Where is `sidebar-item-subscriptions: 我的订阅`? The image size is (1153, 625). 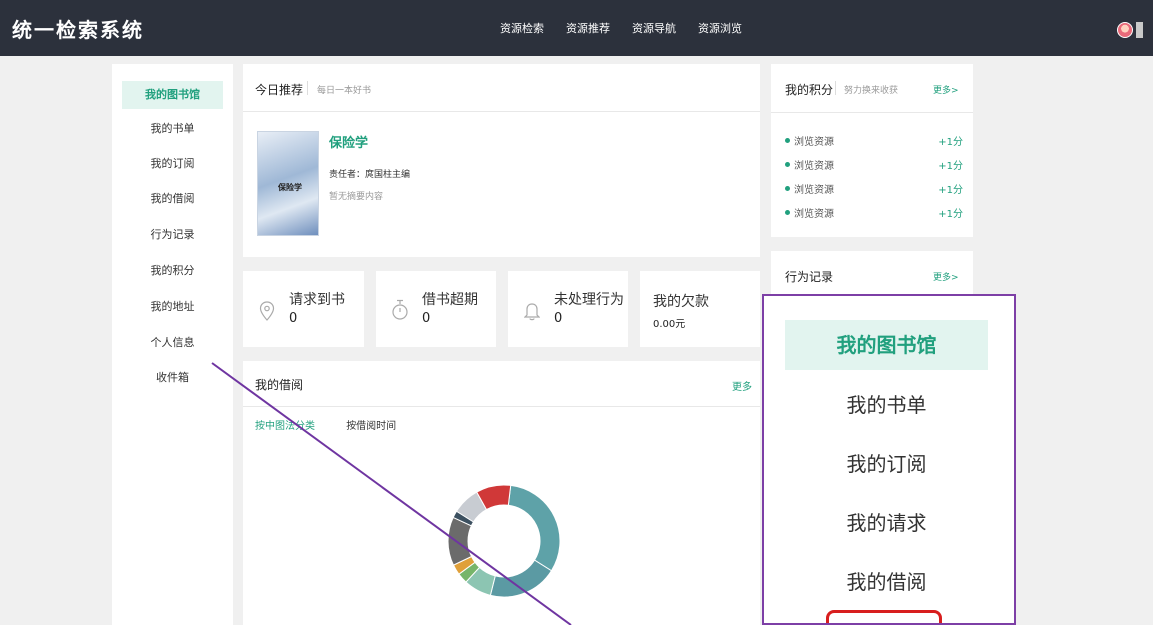
sidebar-item-subscriptions: 我的订阅 is located at coordinates (172, 164).